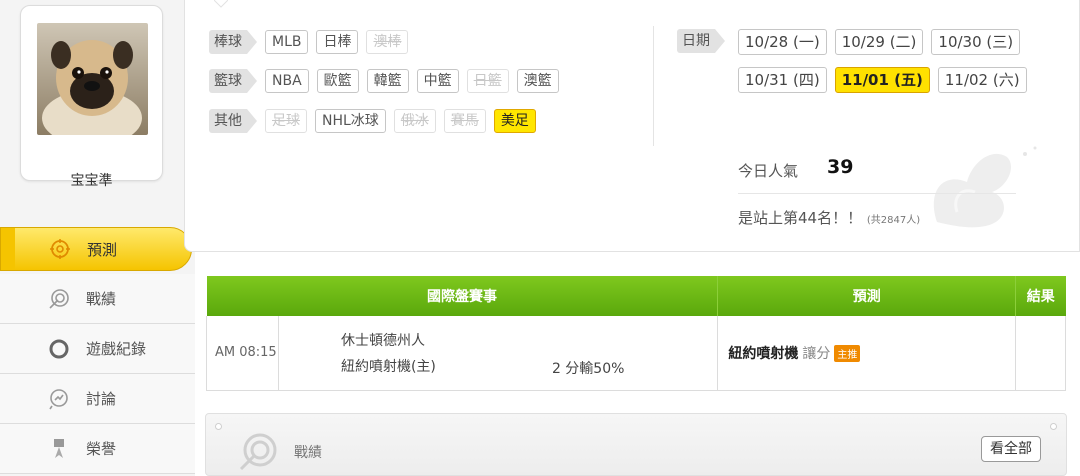 This screenshot has height=476, width=1080. What do you see at coordinates (537, 81) in the screenshot?
I see `filter-tag-au-basketball: 澳籃` at bounding box center [537, 81].